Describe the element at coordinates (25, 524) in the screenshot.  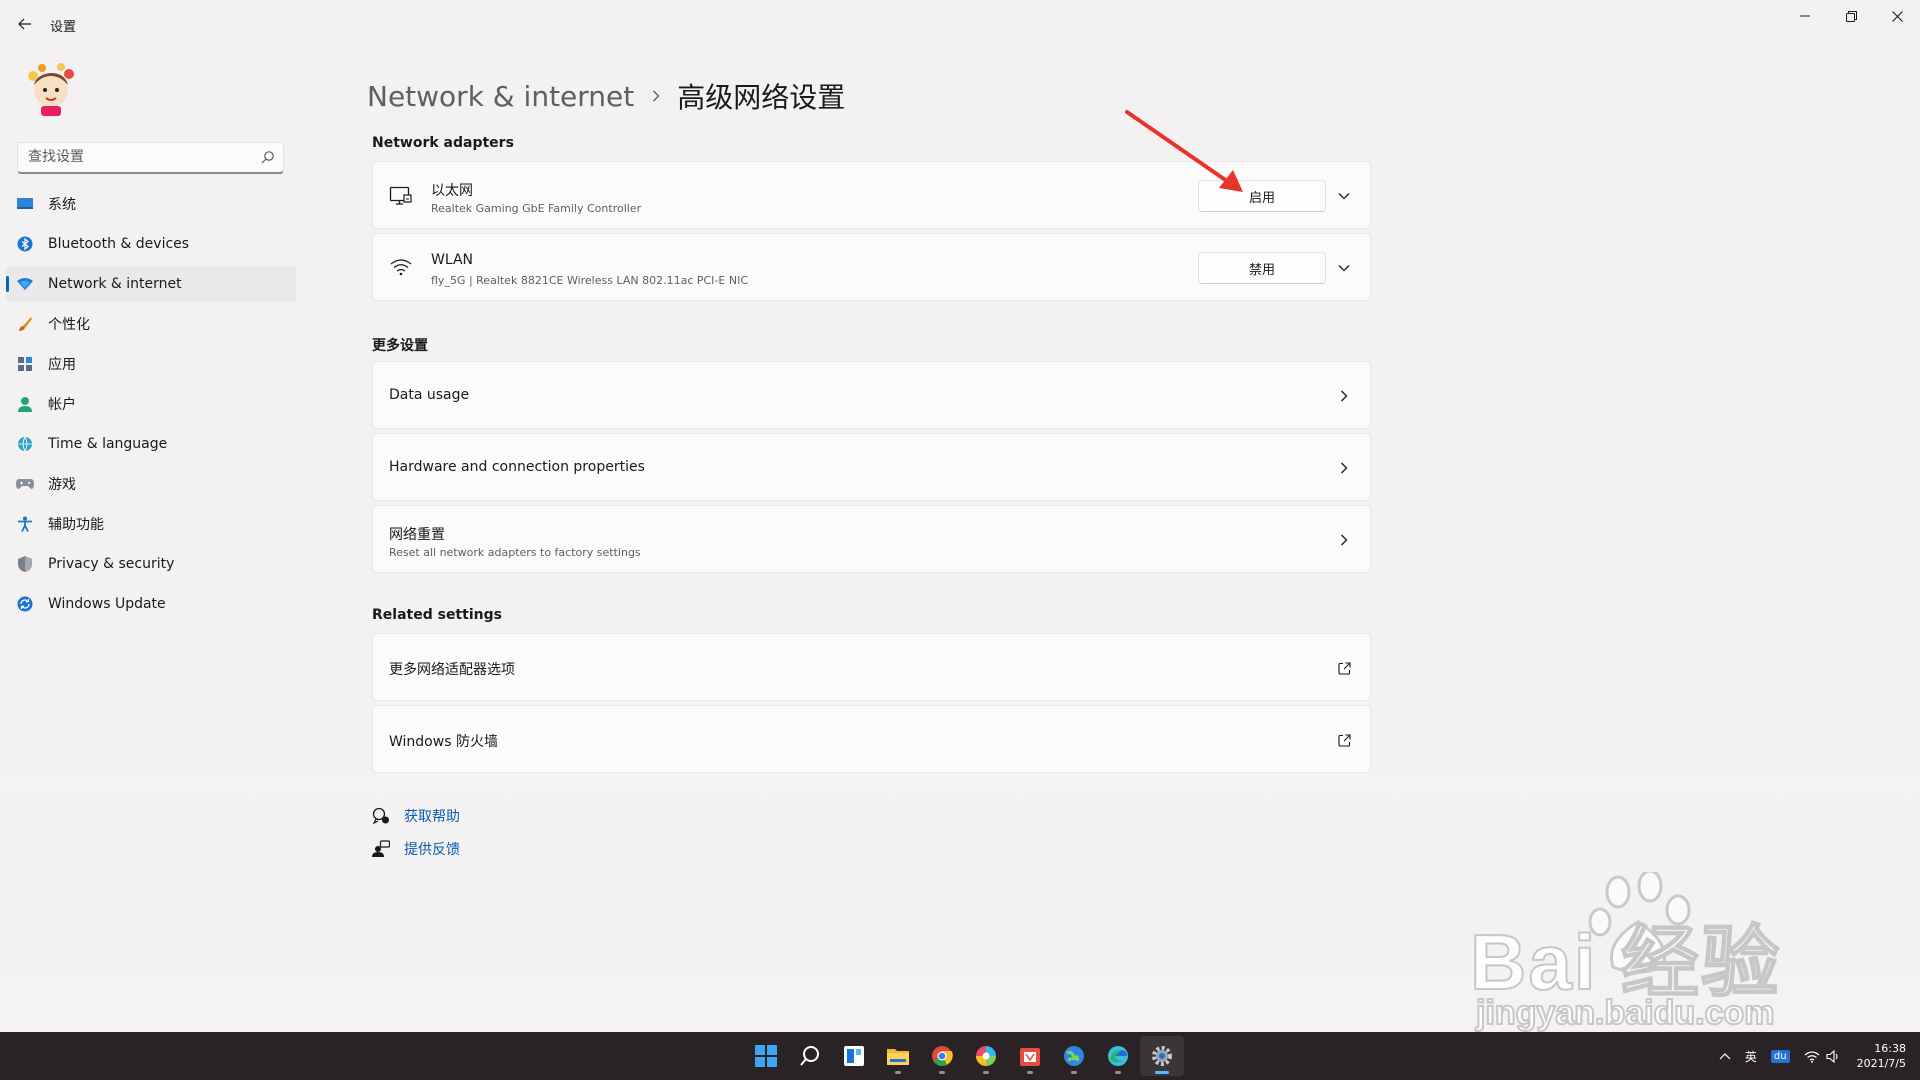
I see `accessibility-icon` at that location.